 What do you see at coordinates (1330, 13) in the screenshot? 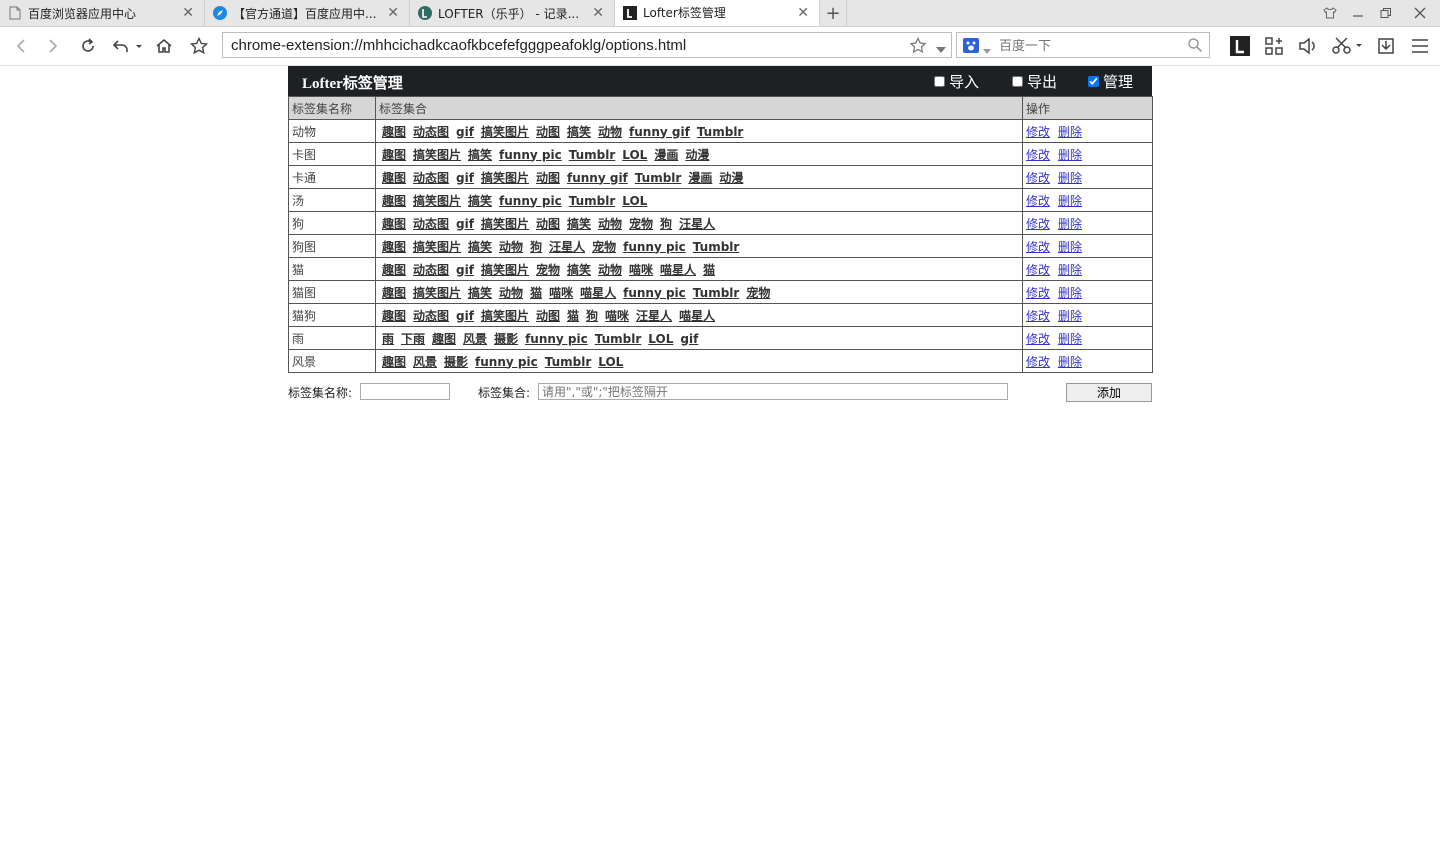
I see `shirt-icon` at bounding box center [1330, 13].